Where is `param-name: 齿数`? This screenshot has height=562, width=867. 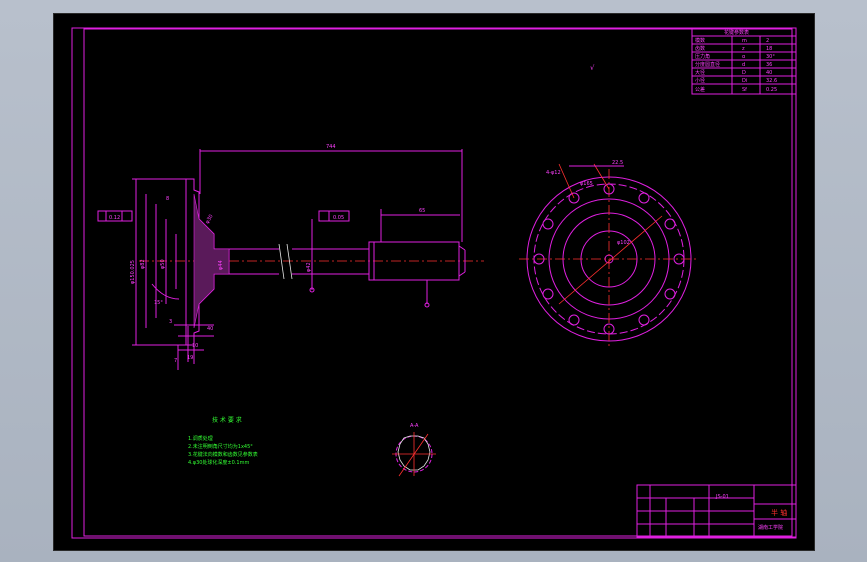
param-name: 齿数 is located at coordinates (700, 48).